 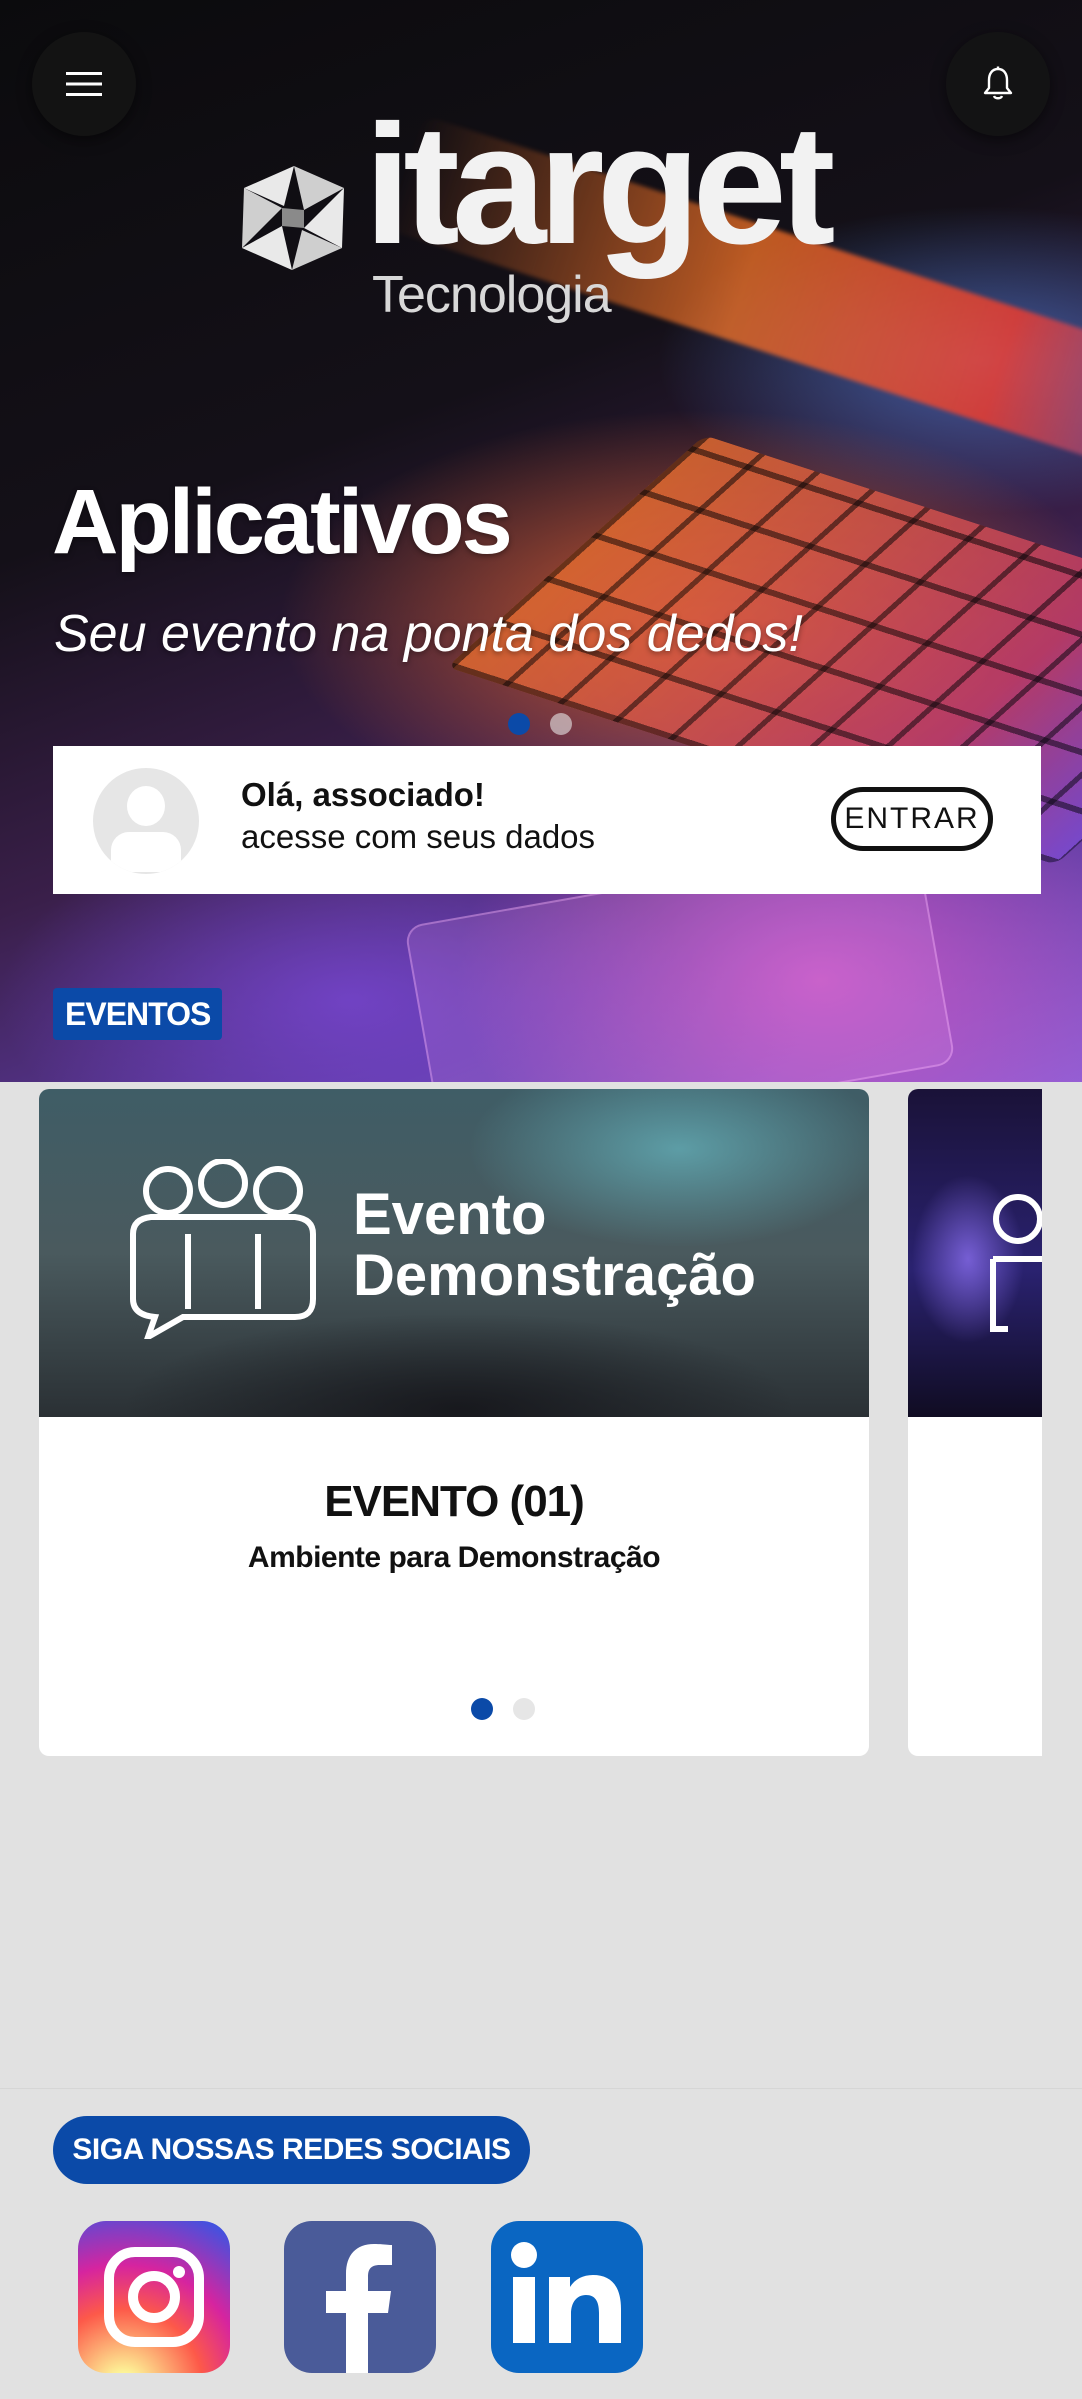 I want to click on instagram-link, so click(x=154, y=2297).